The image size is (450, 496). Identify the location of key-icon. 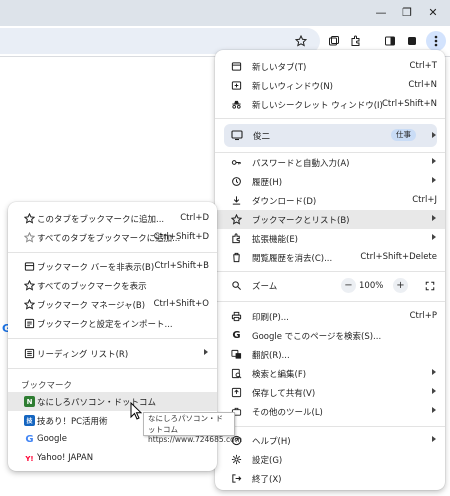
(236, 162).